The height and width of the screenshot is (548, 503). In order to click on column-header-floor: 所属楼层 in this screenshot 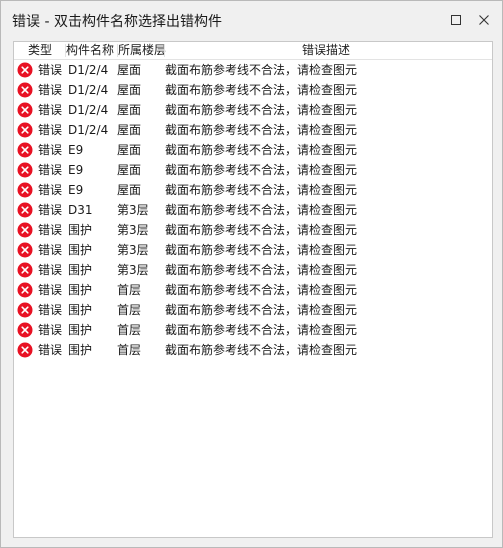, I will do `click(142, 50)`.